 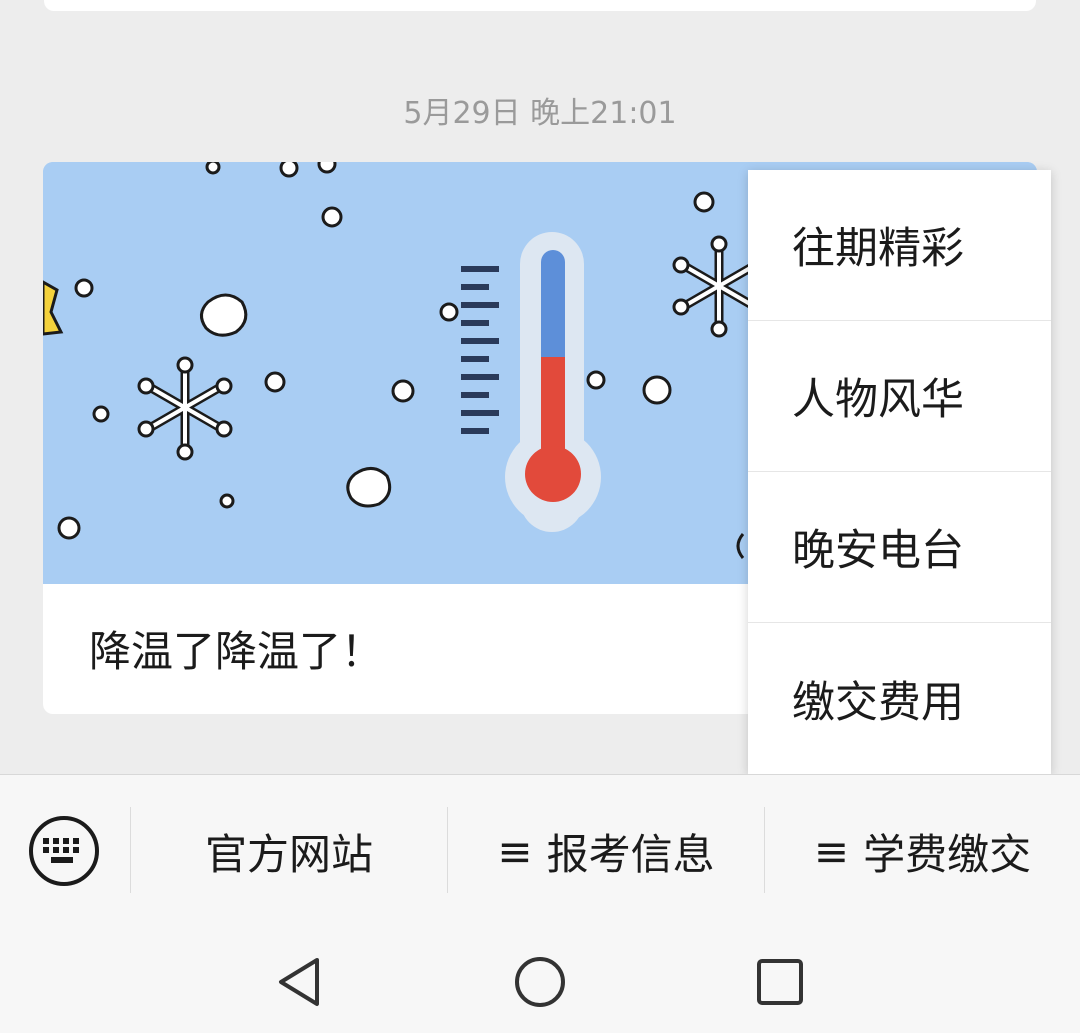 I want to click on menu-tab-official-website: 官方网站, so click(x=289, y=851).